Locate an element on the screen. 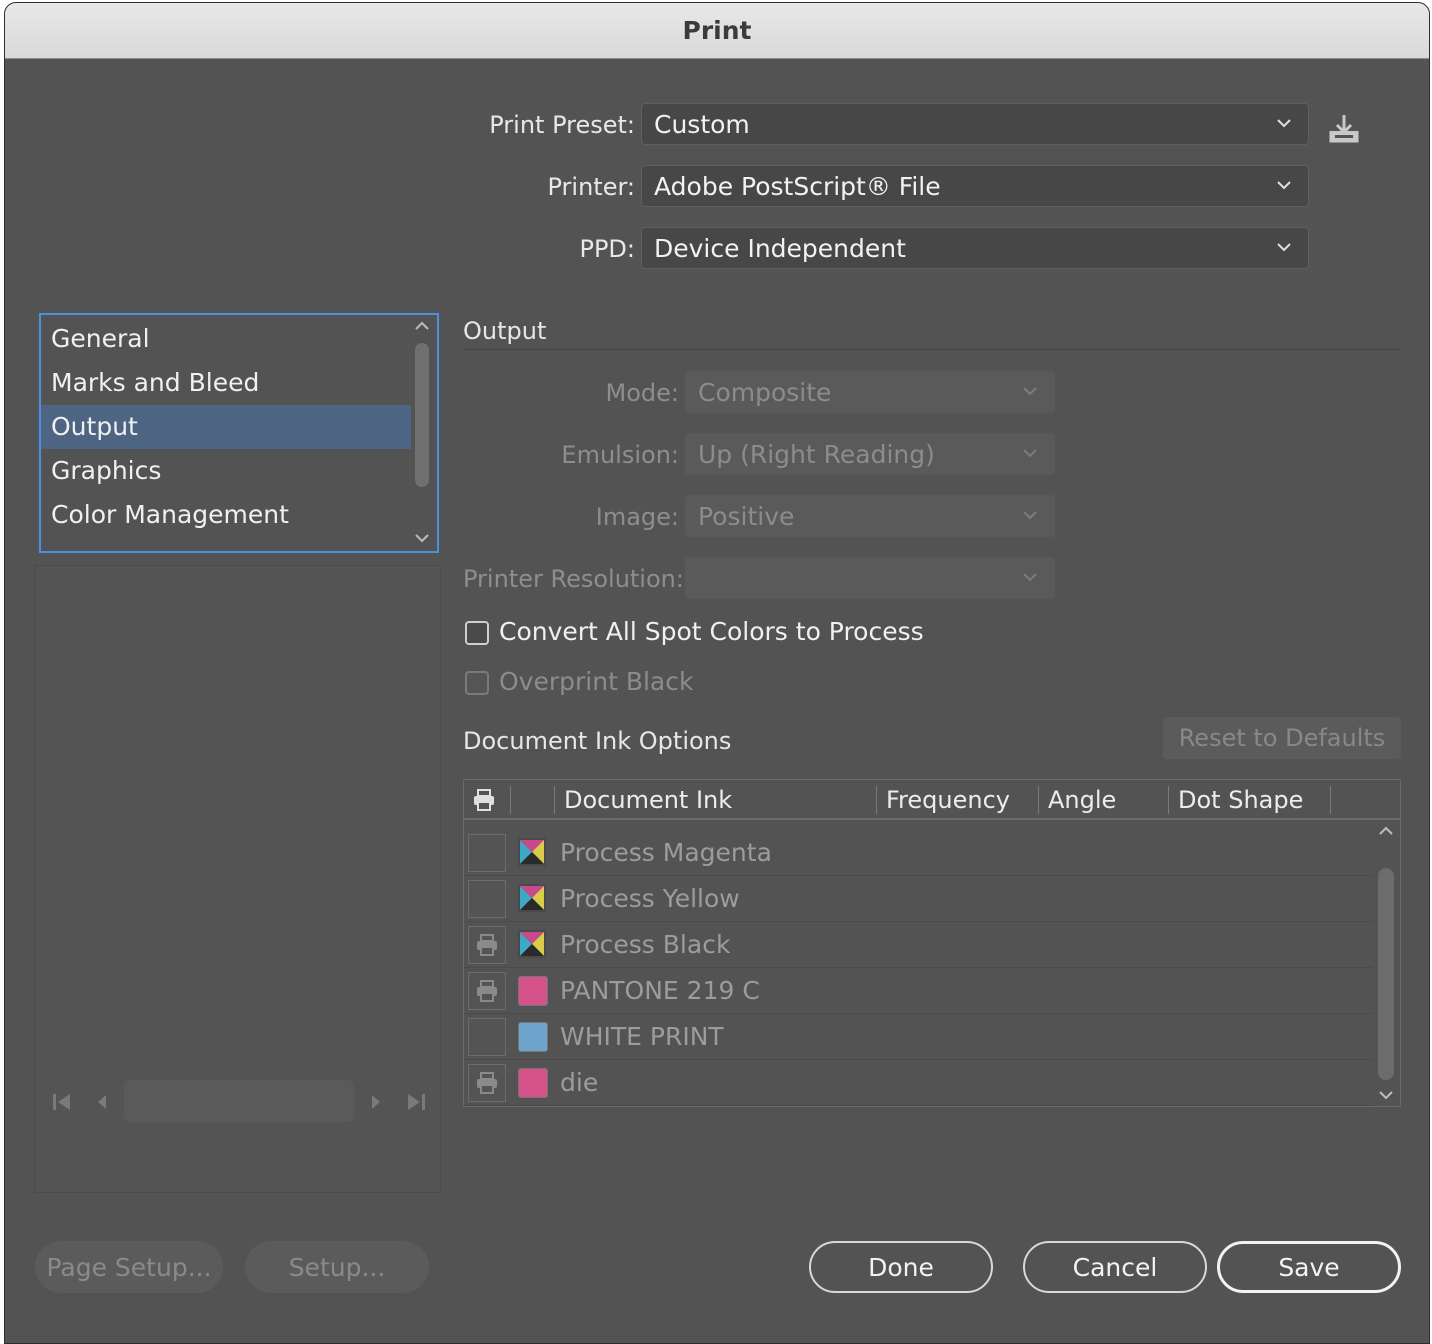 The image size is (1432, 1344). overprint-black-label: Overprint Black is located at coordinates (596, 681).